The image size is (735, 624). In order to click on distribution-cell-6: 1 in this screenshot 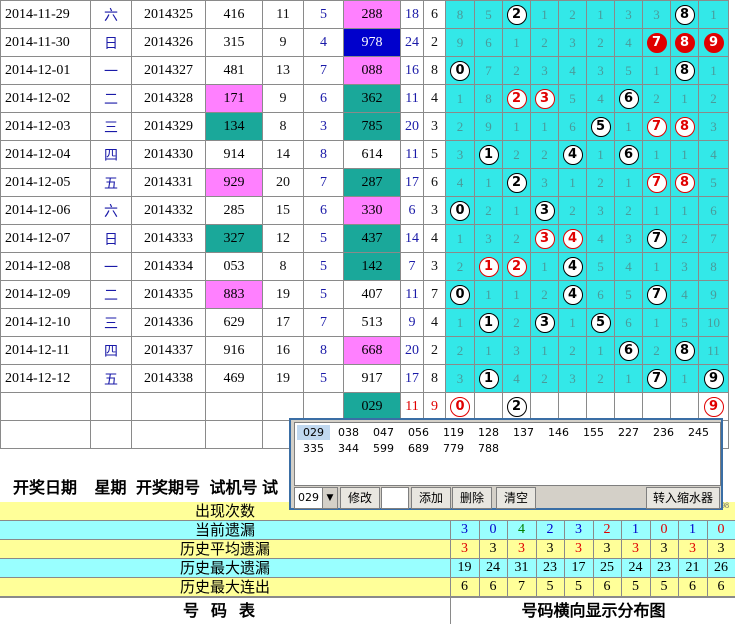, I will do `click(628, 378)`.